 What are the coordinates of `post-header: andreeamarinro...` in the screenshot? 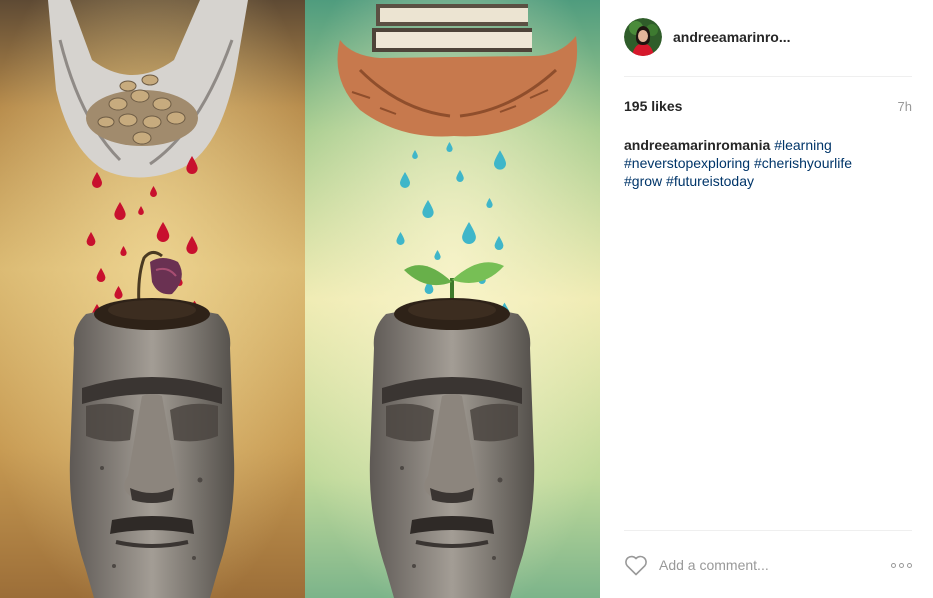 It's located at (768, 37).